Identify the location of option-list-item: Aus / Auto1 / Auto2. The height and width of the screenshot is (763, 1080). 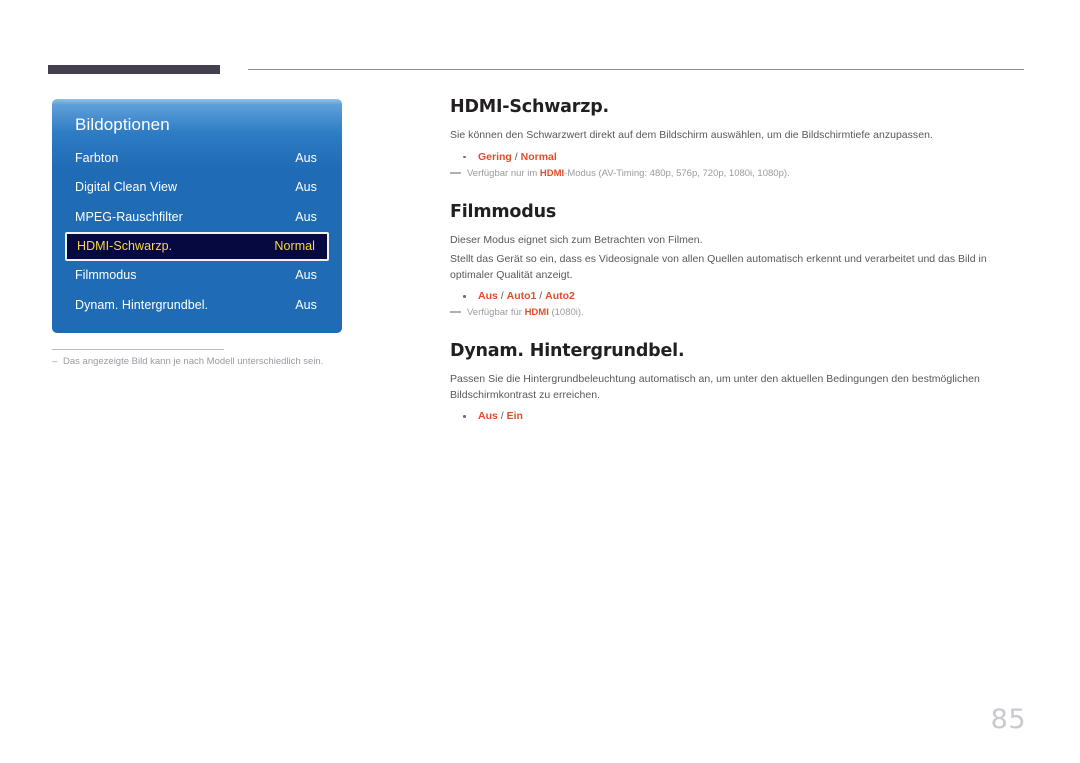
(737, 296).